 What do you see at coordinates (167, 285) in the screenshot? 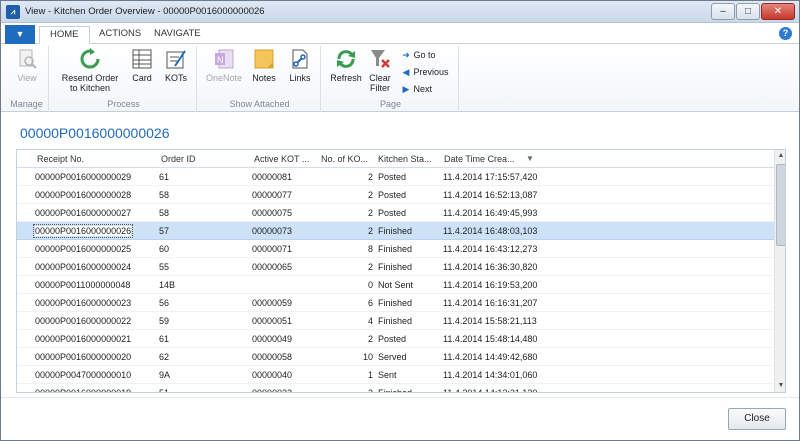
I see `cell-order-id: 14B` at bounding box center [167, 285].